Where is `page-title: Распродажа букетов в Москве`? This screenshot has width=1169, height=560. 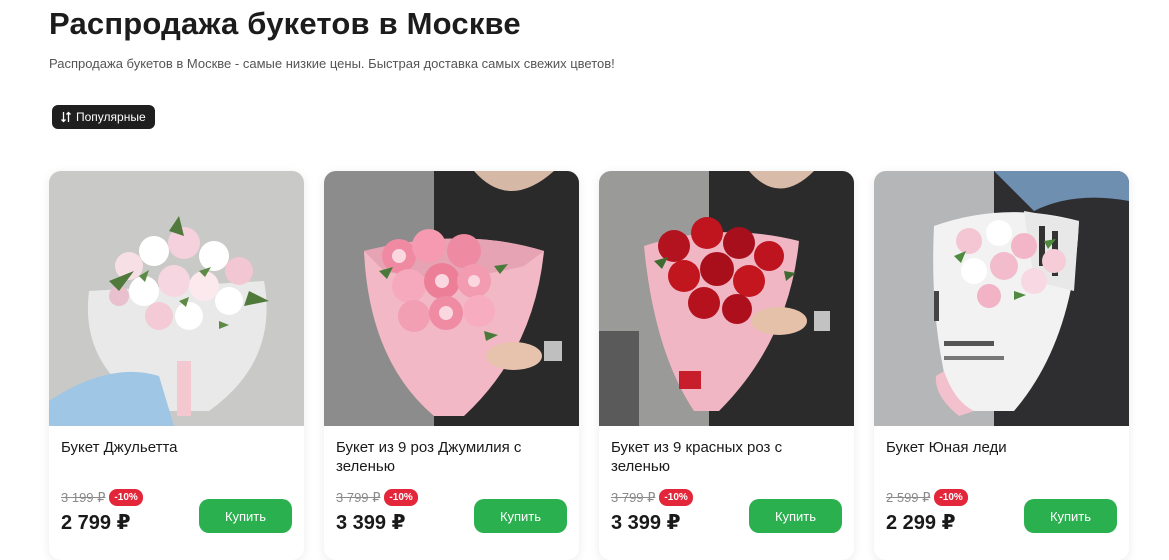 page-title: Распродажа букетов в Москве is located at coordinates (285, 23).